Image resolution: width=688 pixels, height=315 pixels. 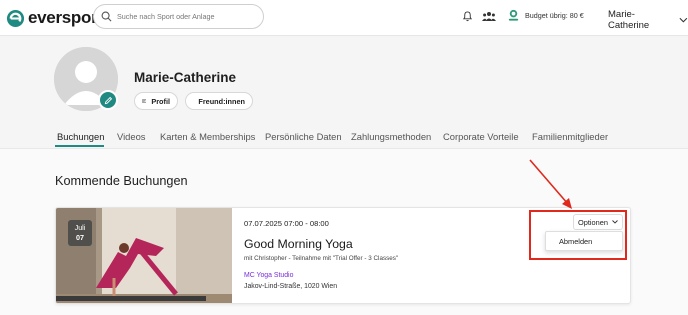 What do you see at coordinates (80, 227) in the screenshot?
I see `date-month: Juli` at bounding box center [80, 227].